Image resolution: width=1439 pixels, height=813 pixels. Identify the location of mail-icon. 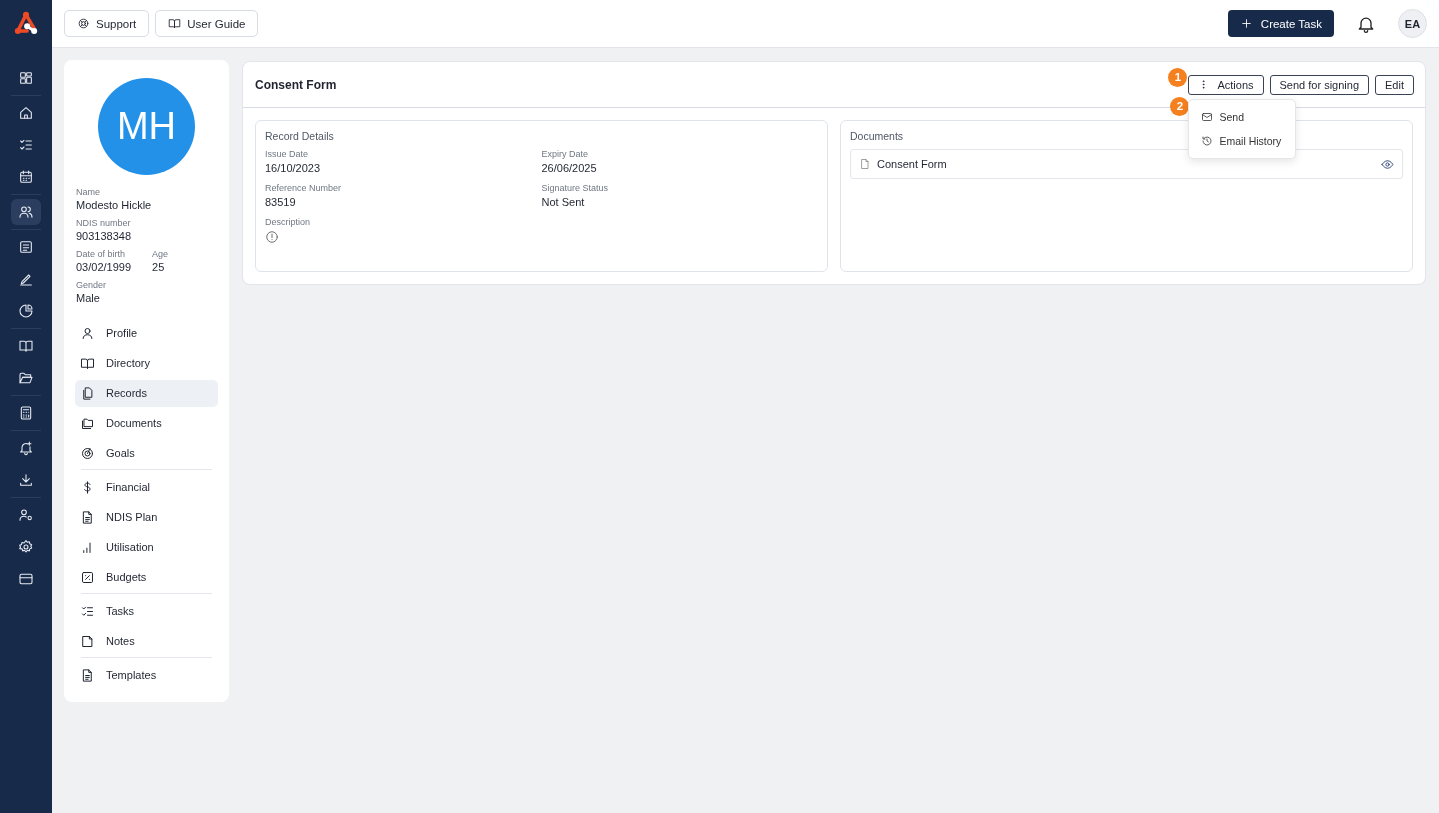
(1207, 116).